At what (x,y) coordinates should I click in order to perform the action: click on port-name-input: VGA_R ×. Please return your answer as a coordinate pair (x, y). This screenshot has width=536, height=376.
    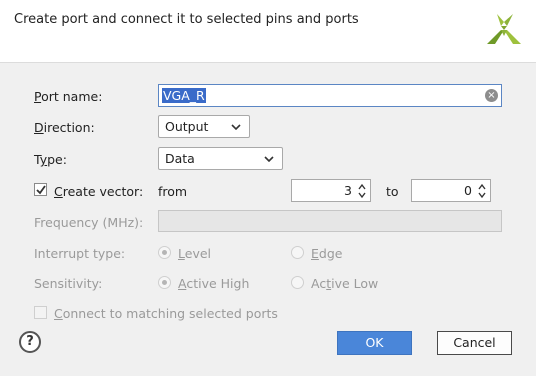
    Looking at the image, I should click on (330, 95).